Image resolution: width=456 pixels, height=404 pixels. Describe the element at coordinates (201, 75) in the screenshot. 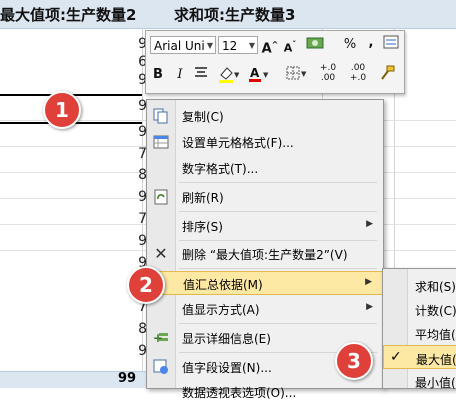

I see `align-center-icon` at that location.